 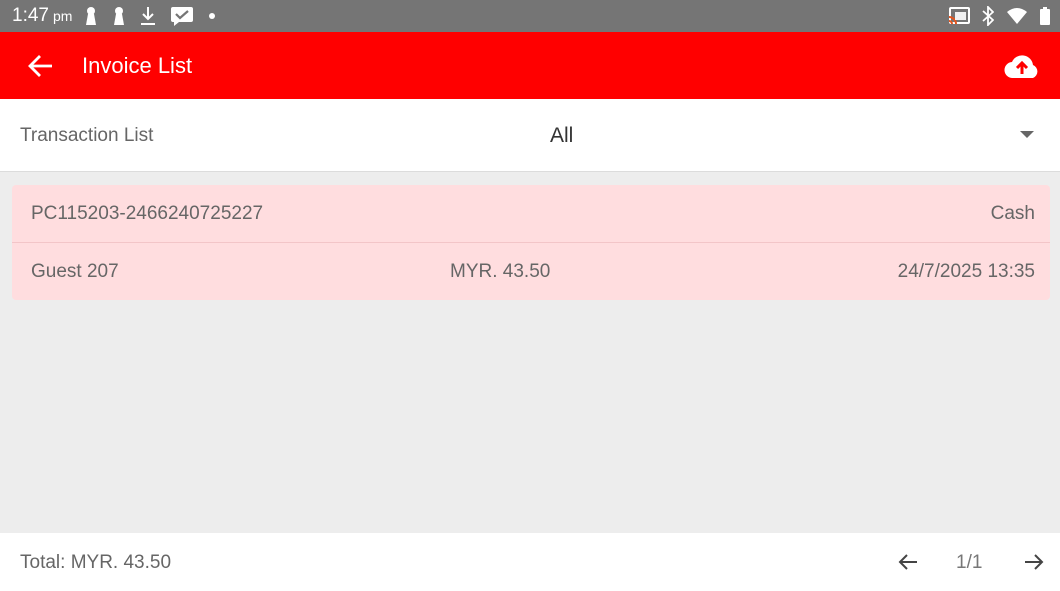 I want to click on dot-icon, so click(x=212, y=16).